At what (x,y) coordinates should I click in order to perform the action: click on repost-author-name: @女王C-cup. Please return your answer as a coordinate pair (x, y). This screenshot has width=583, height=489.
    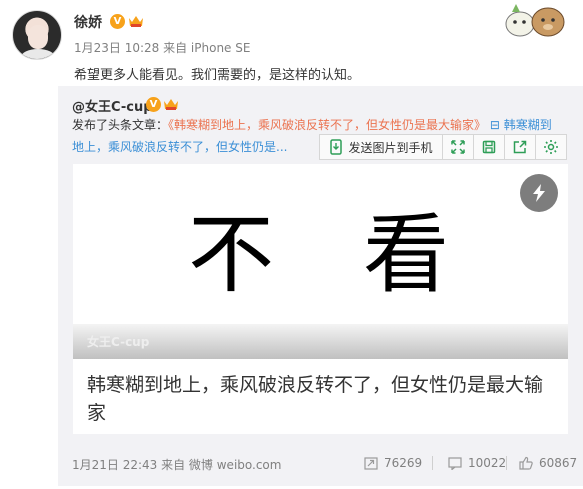
    Looking at the image, I should click on (112, 105).